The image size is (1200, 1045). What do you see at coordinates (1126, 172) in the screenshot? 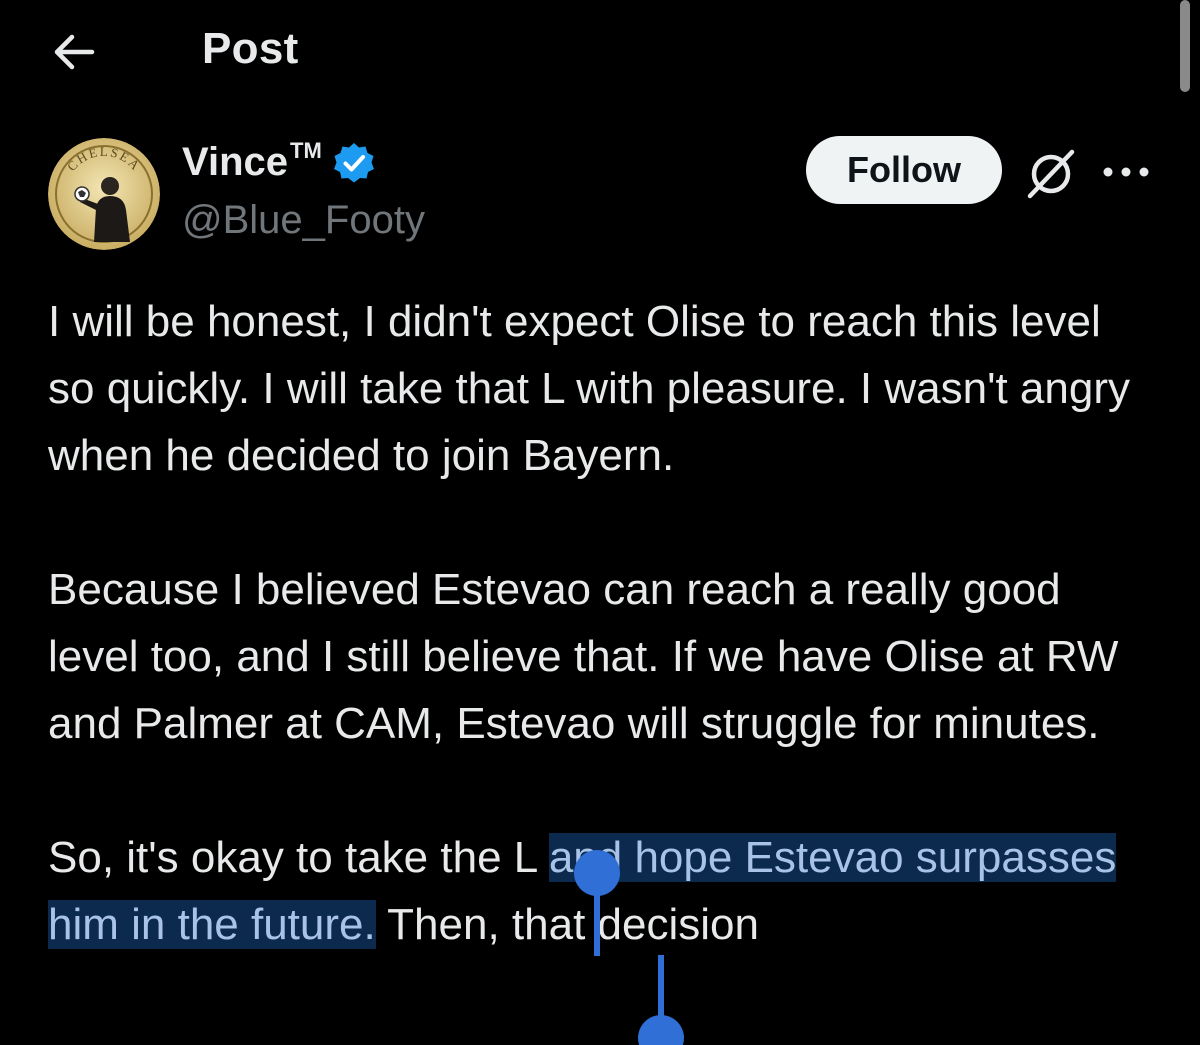
I see `more-horizontal-icon` at bounding box center [1126, 172].